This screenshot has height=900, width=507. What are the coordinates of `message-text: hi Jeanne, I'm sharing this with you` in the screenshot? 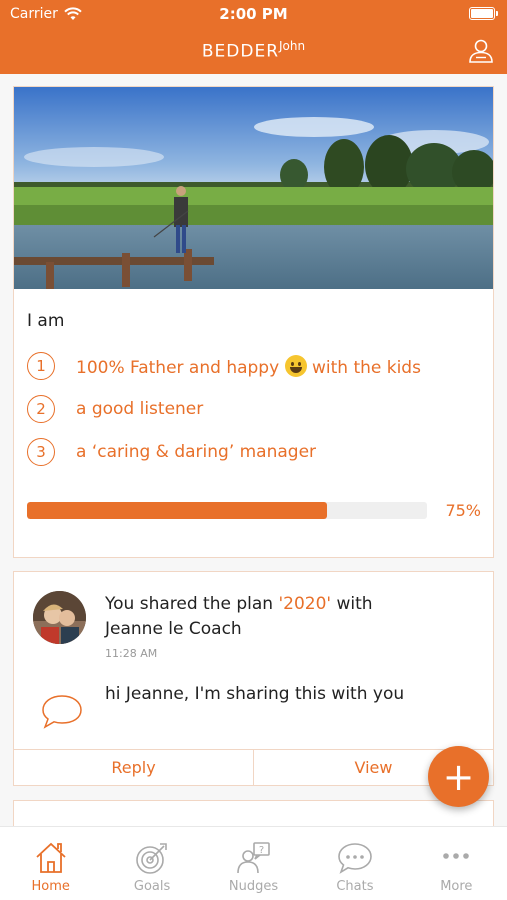 It's located at (255, 694).